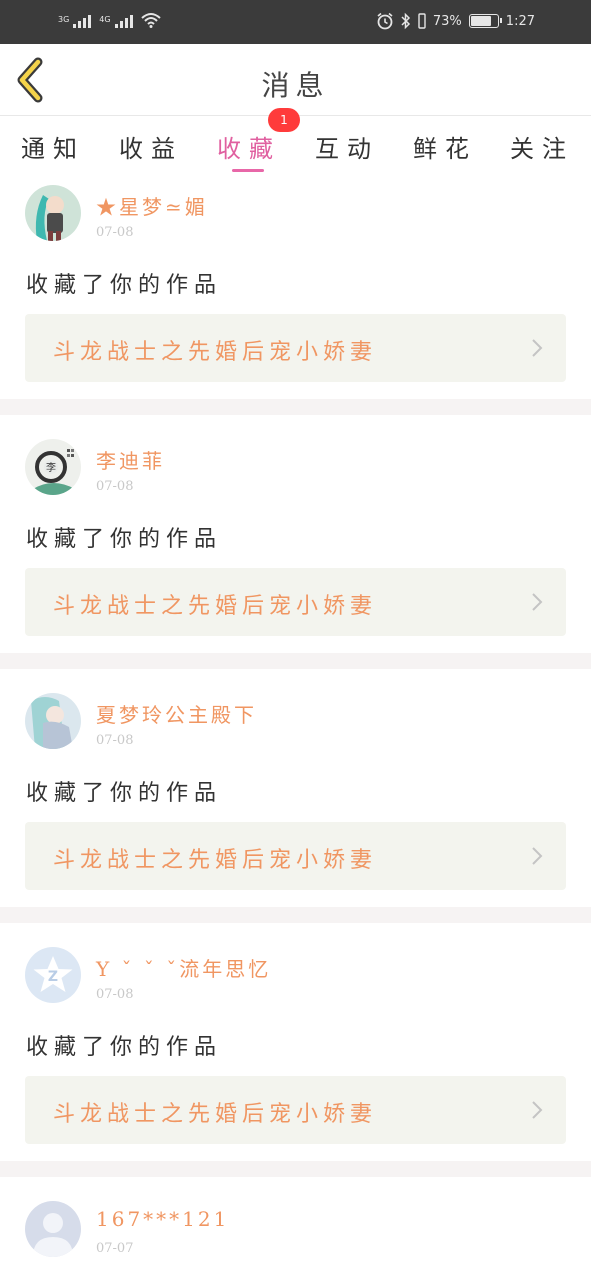 This screenshot has width=591, height=1280. Describe the element at coordinates (520, 21) in the screenshot. I see `clock: 1:27` at that location.